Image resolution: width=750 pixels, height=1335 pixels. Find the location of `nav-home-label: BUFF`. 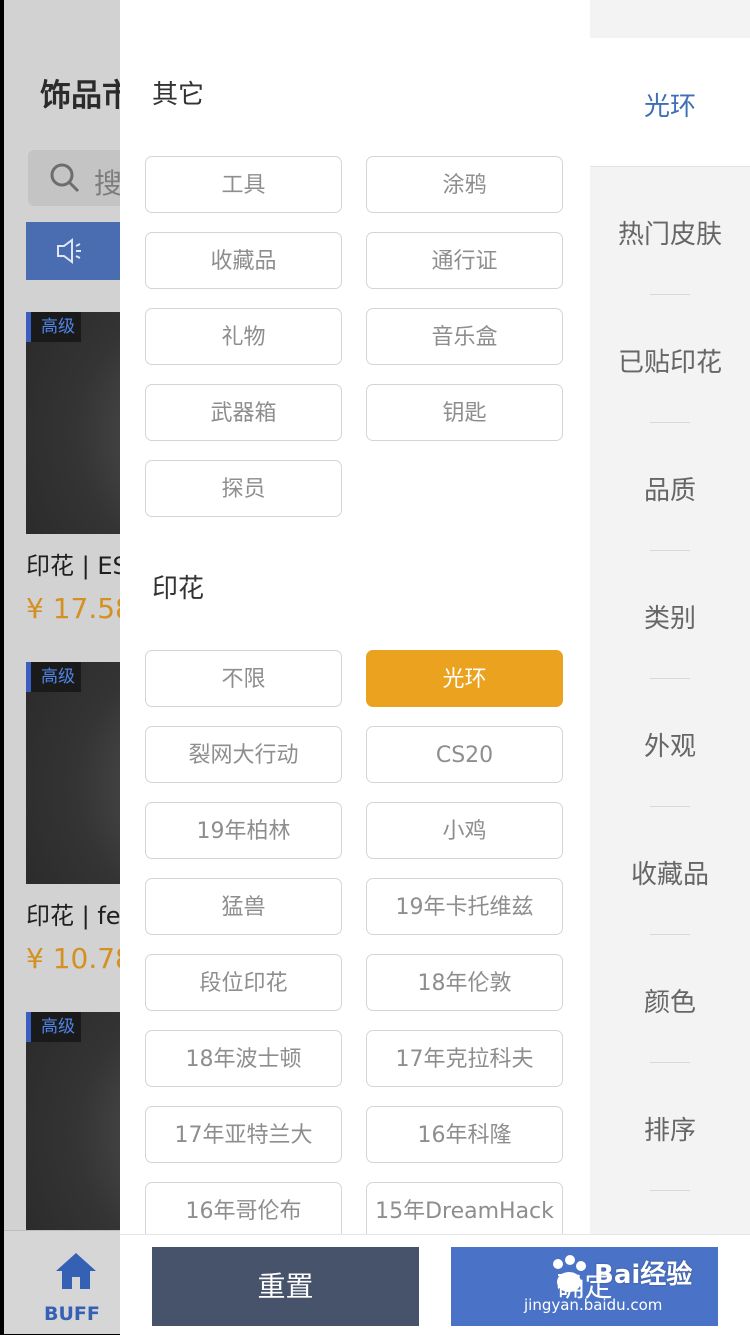

nav-home-label: BUFF is located at coordinates (72, 1314).